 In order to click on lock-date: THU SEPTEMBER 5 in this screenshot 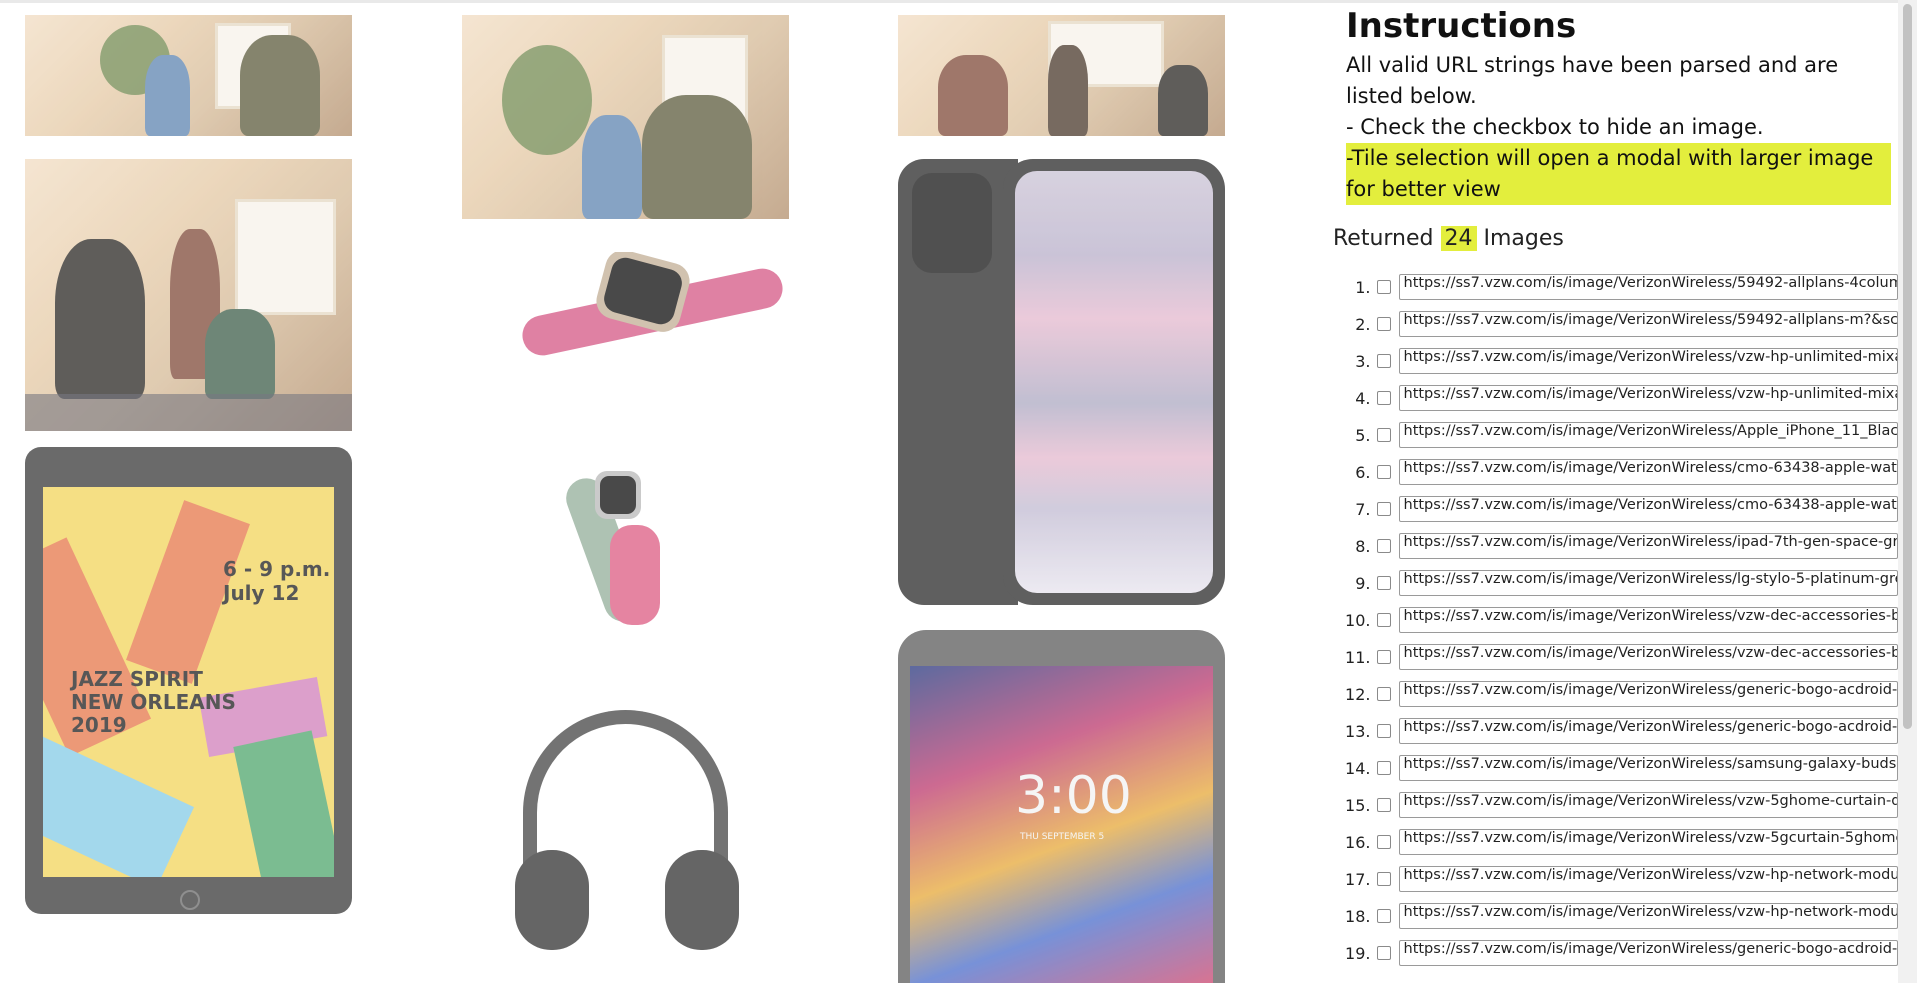, I will do `click(1062, 837)`.